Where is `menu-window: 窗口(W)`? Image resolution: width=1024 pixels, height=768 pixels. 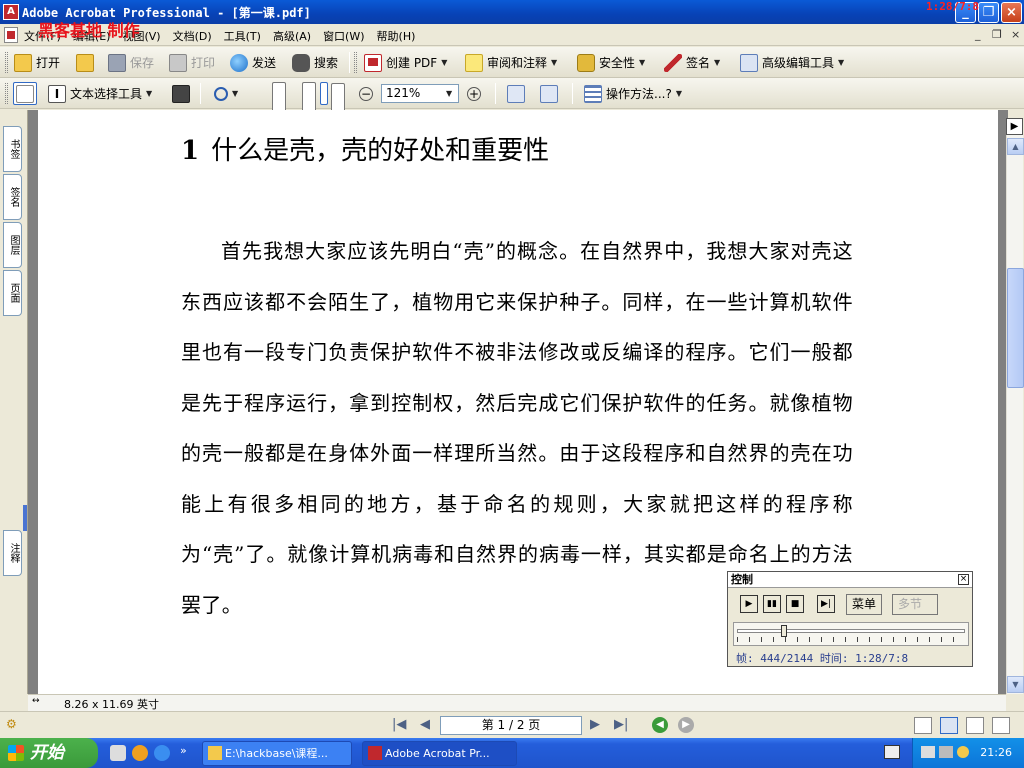 menu-window: 窗口(W) is located at coordinates (343, 36).